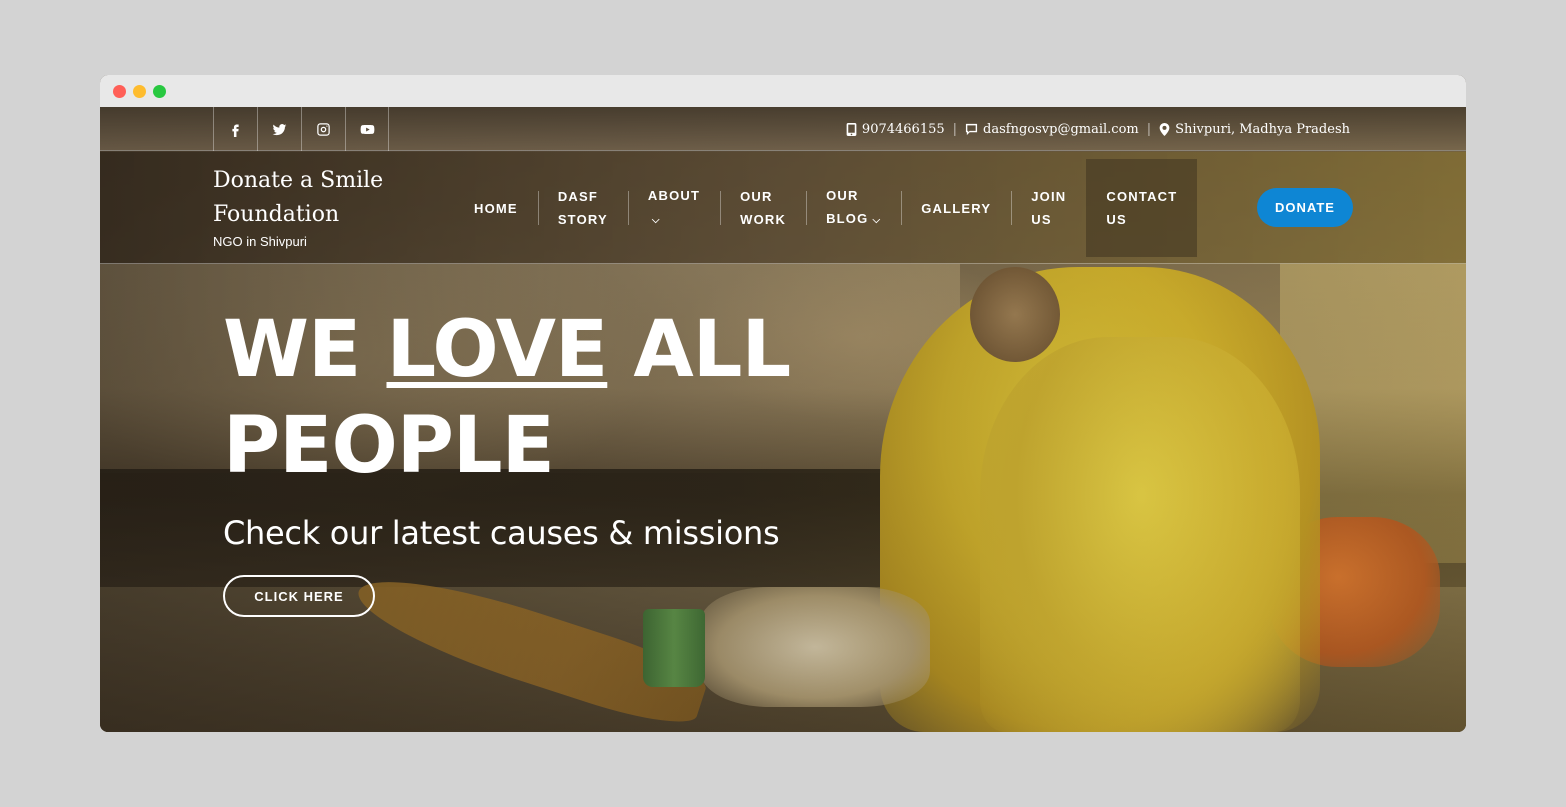 This screenshot has width=1566, height=807. What do you see at coordinates (119, 91) in the screenshot?
I see `close-window-button` at bounding box center [119, 91].